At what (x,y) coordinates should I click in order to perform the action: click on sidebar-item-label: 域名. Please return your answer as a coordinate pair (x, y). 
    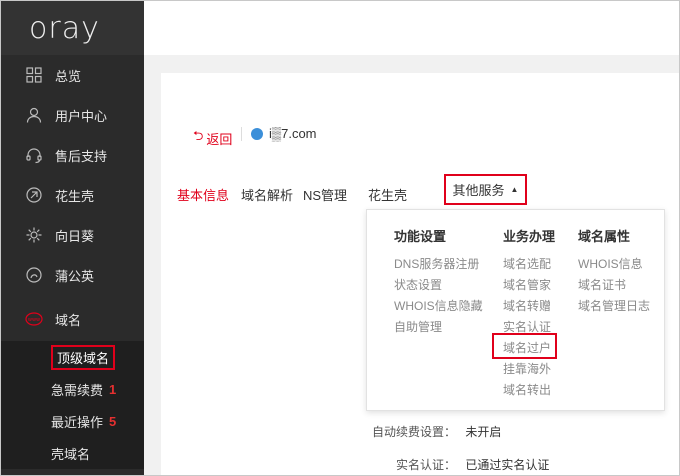
    Looking at the image, I should click on (68, 320).